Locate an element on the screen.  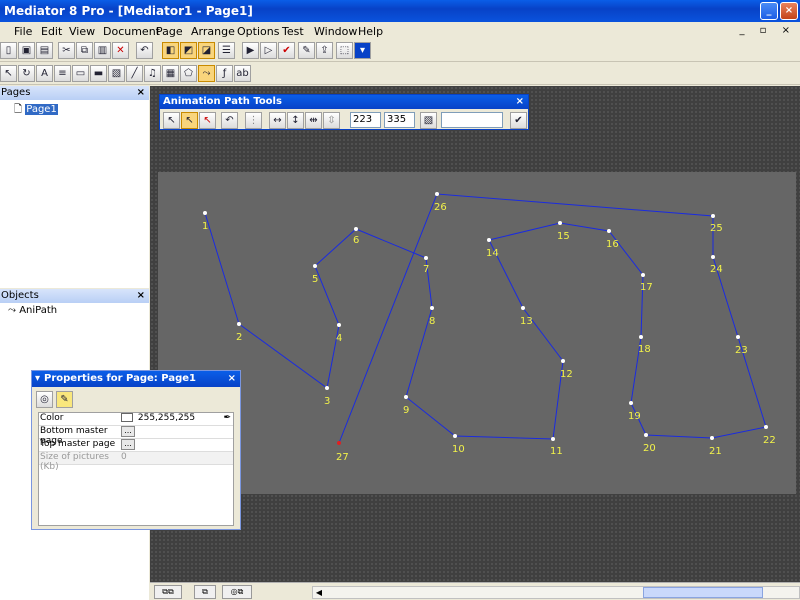
path-point-label-27: 27 is located at coordinates (342, 457).